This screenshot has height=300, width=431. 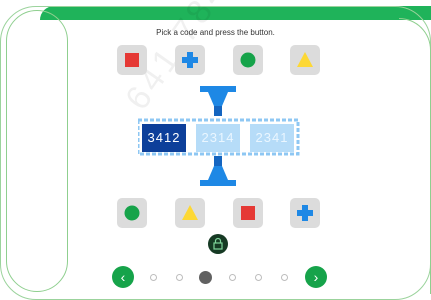 I want to click on chevron-left-icon: ‹, so click(x=123, y=277).